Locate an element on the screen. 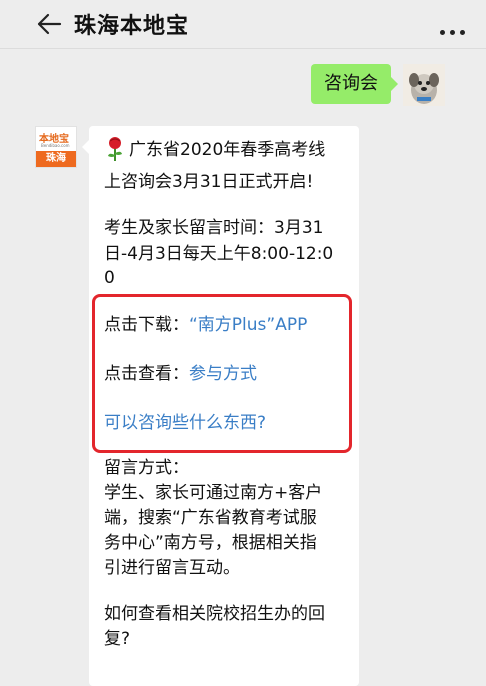 This screenshot has height=686, width=486. back-arrow-icon is located at coordinates (49, 24).